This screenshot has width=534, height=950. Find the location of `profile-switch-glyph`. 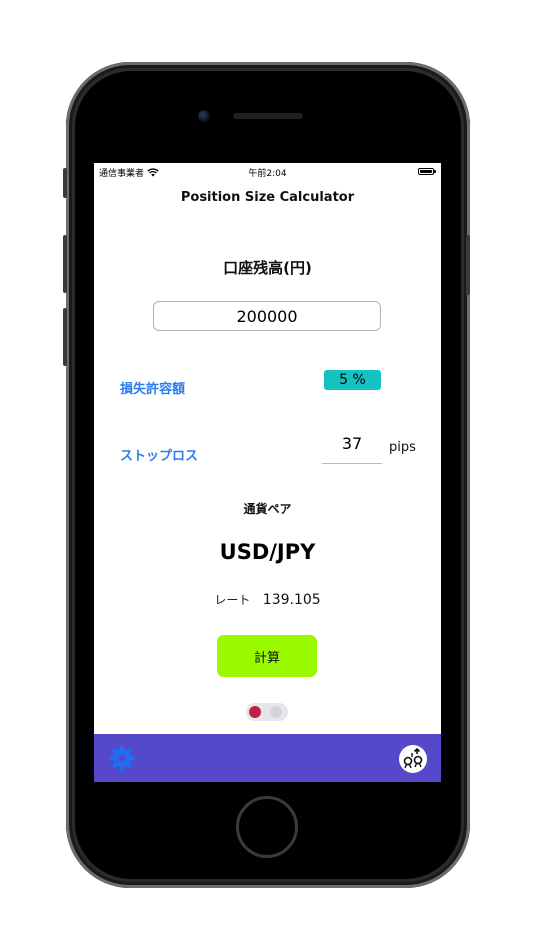

profile-switch-glyph is located at coordinates (413, 758).